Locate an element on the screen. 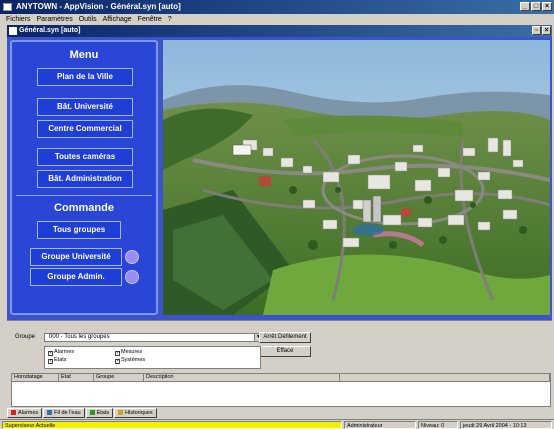 The image size is (554, 429). app-icon is located at coordinates (7, 7).